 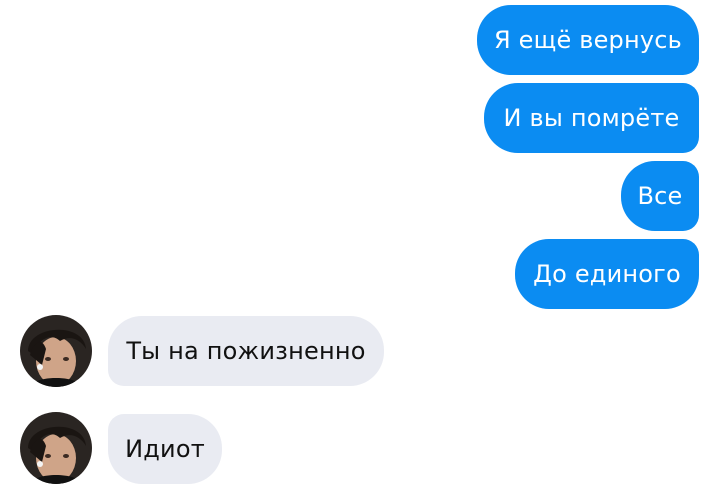 I want to click on outgoing-message: И вы помрёте, so click(x=591, y=118).